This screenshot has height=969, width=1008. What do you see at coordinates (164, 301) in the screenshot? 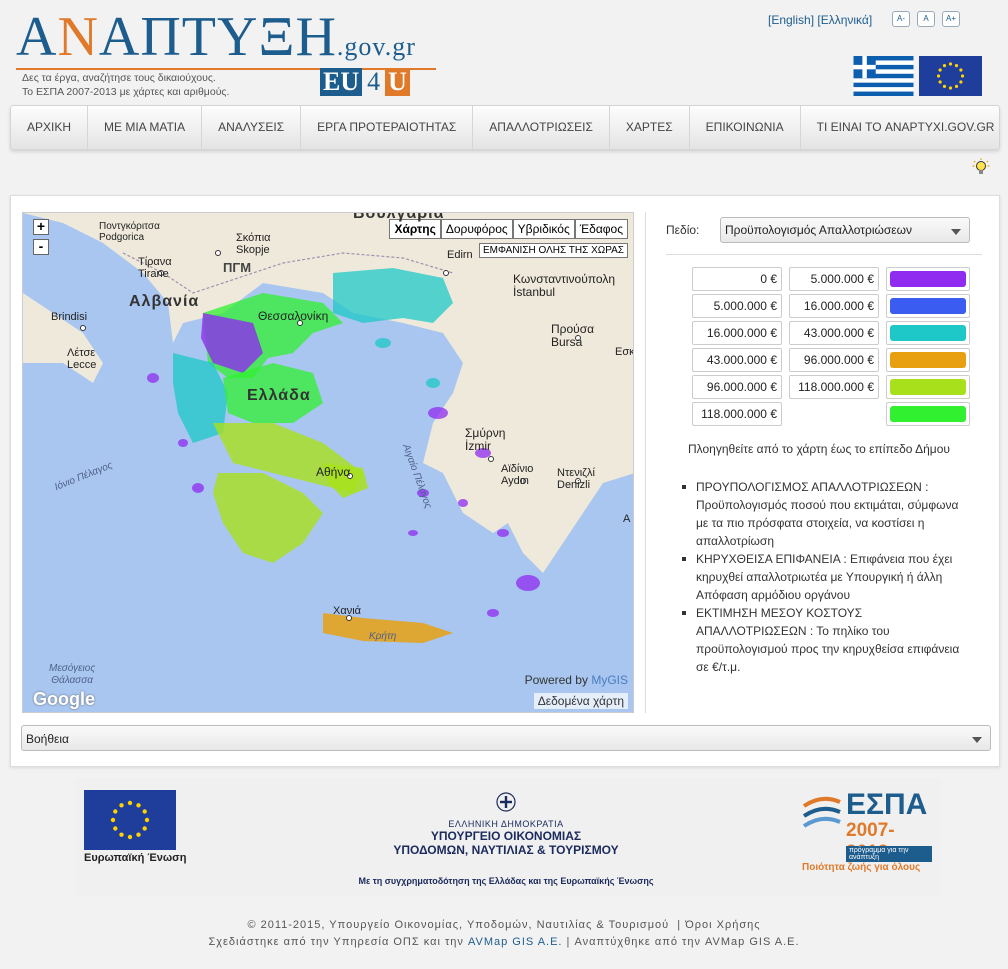
I see `map-label-albania: Αλβανία` at bounding box center [164, 301].